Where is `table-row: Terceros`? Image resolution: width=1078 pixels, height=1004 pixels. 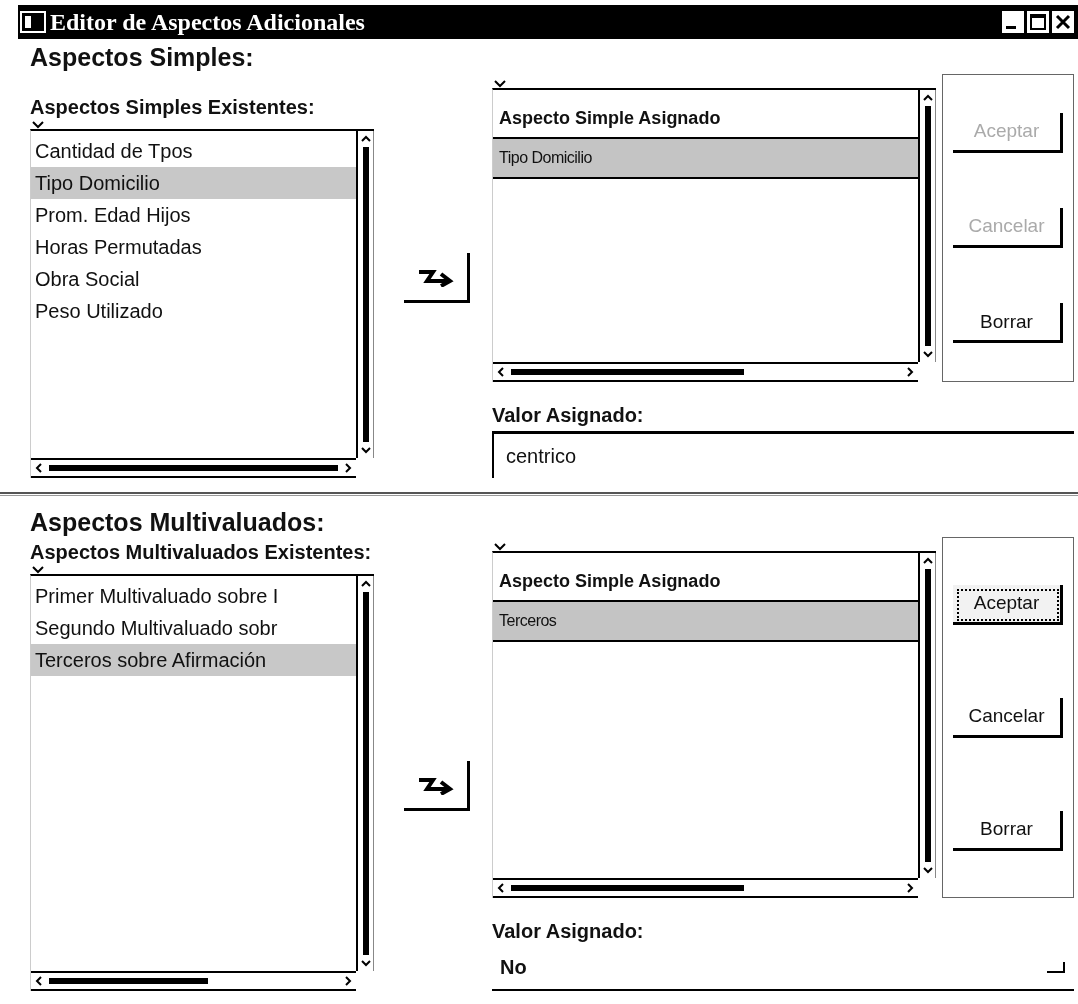
table-row: Terceros is located at coordinates (705, 622).